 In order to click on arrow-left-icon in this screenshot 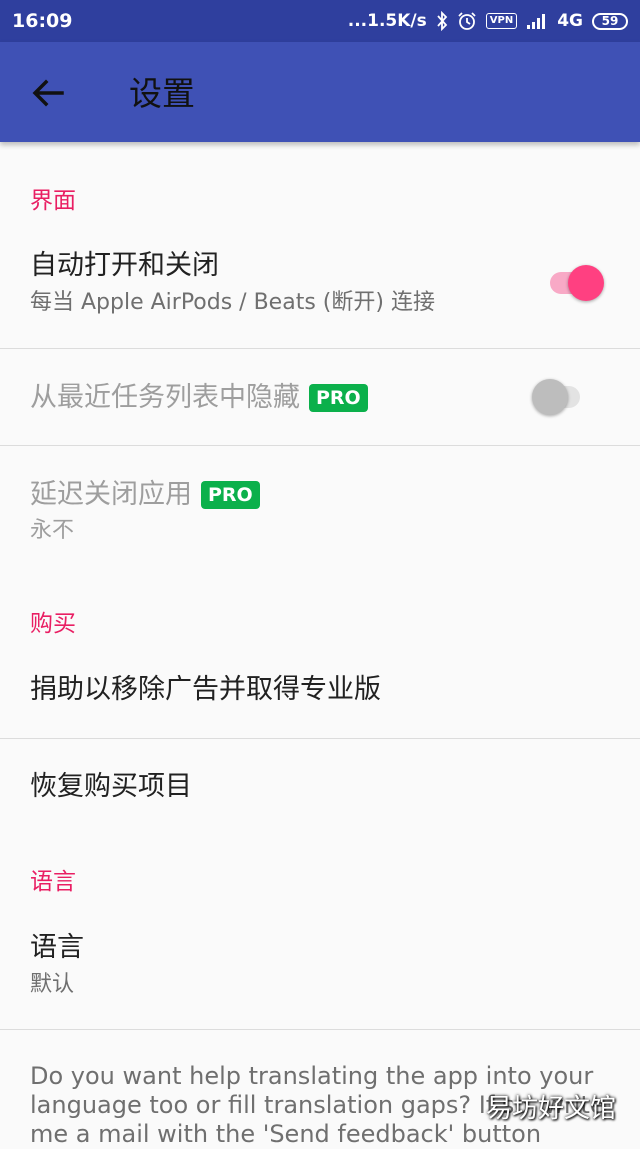, I will do `click(48, 93)`.